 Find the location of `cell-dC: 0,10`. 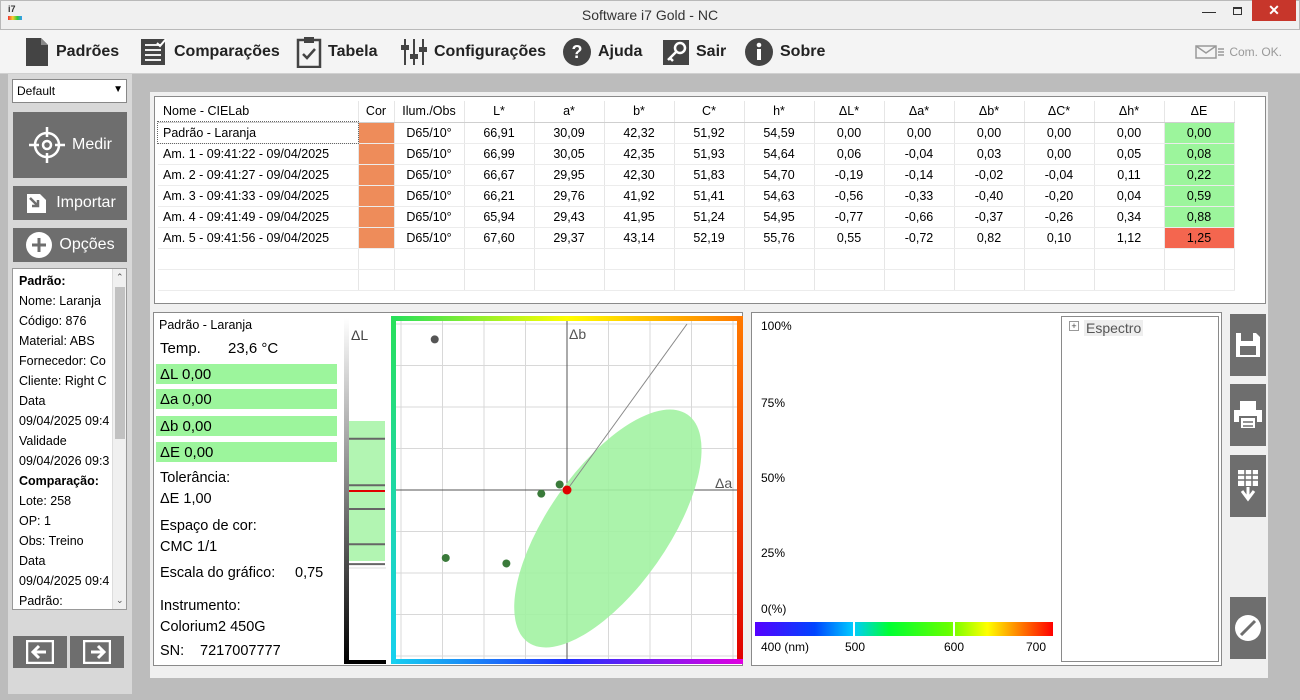

cell-dC: 0,10 is located at coordinates (1059, 238).